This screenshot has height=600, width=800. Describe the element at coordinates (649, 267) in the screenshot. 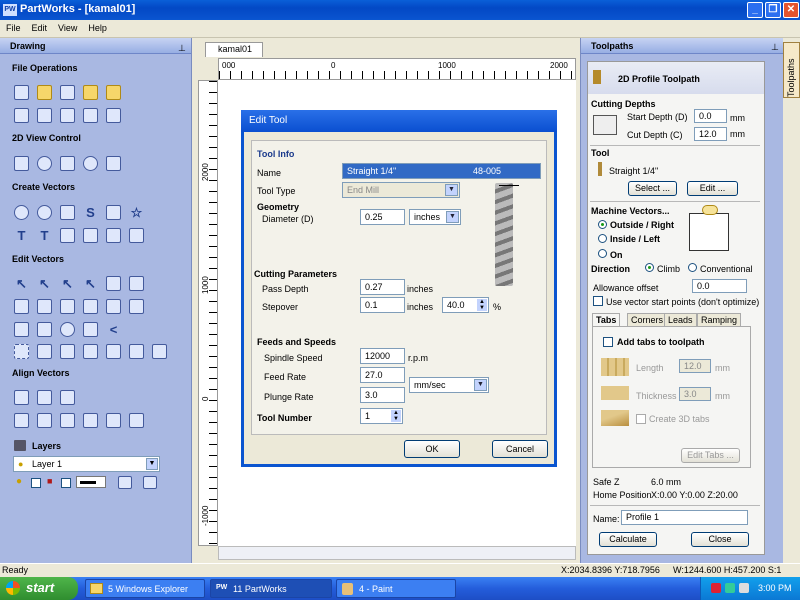

I see `climb-radio` at that location.